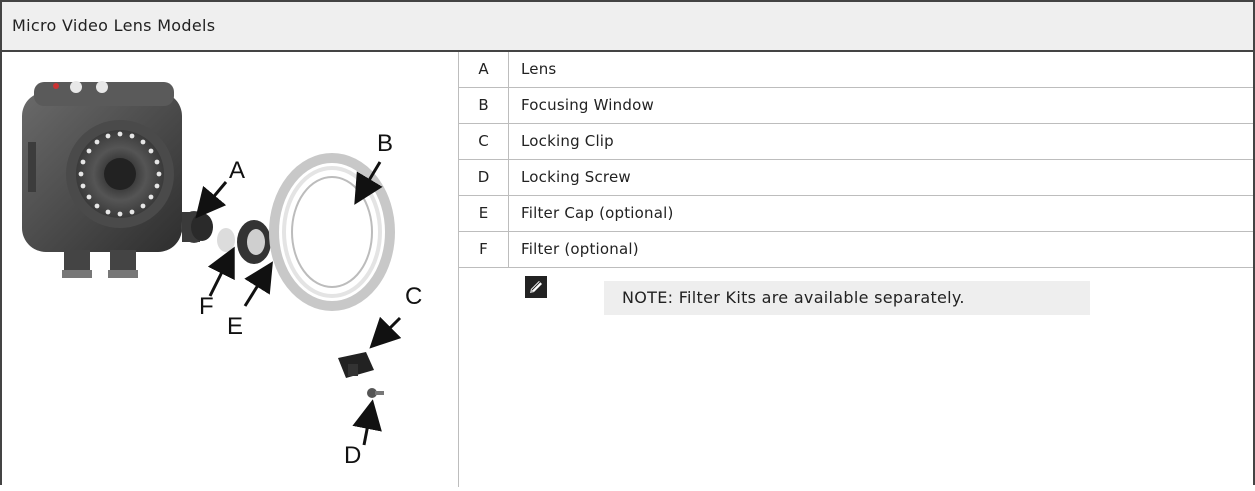 This screenshot has width=1255, height=491. What do you see at coordinates (332, 232) in the screenshot?
I see `focusing-window-part` at bounding box center [332, 232].